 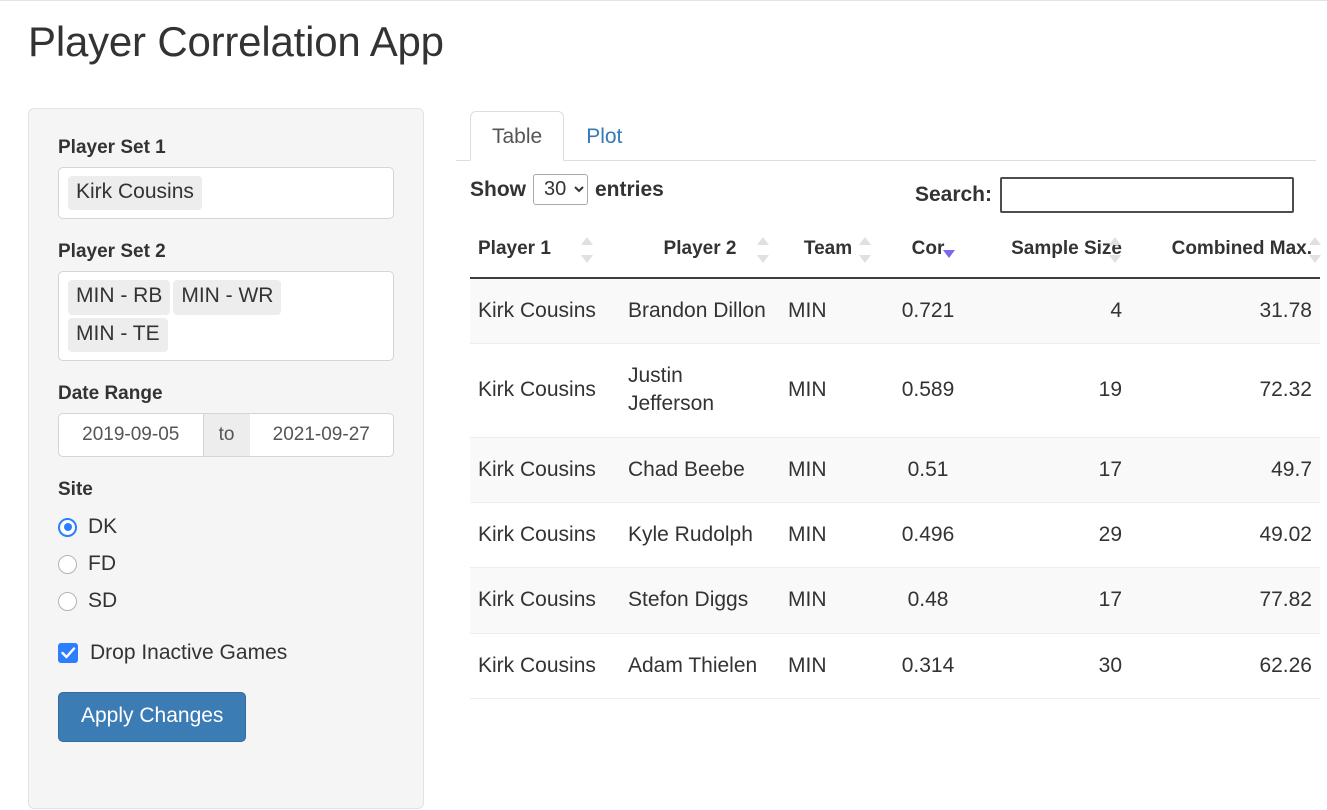 I want to click on search-label: Search:, so click(x=953, y=194).